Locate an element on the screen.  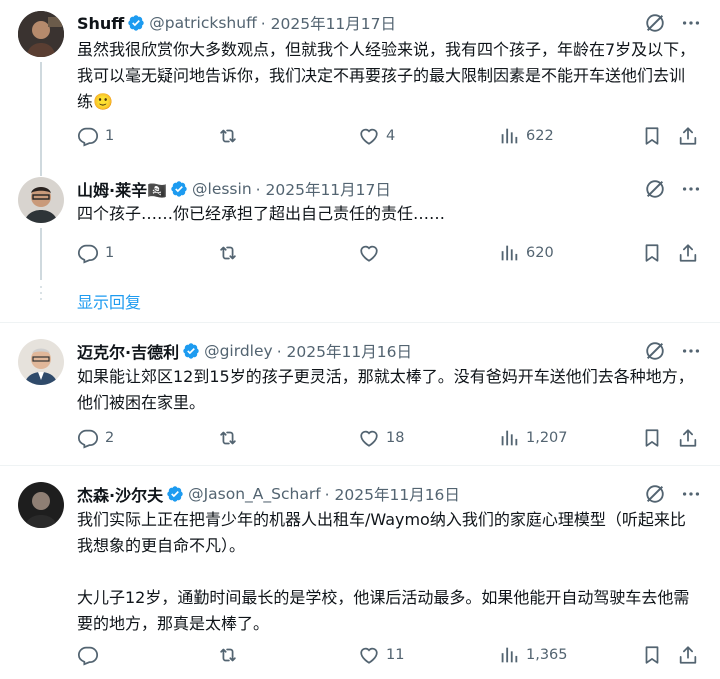
like-button: 4 is located at coordinates (376, 136).